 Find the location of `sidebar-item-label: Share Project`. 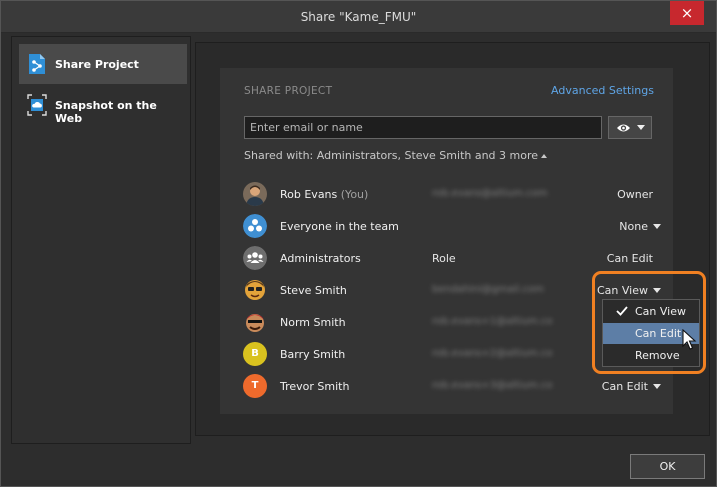

sidebar-item-label: Share Project is located at coordinates (97, 64).